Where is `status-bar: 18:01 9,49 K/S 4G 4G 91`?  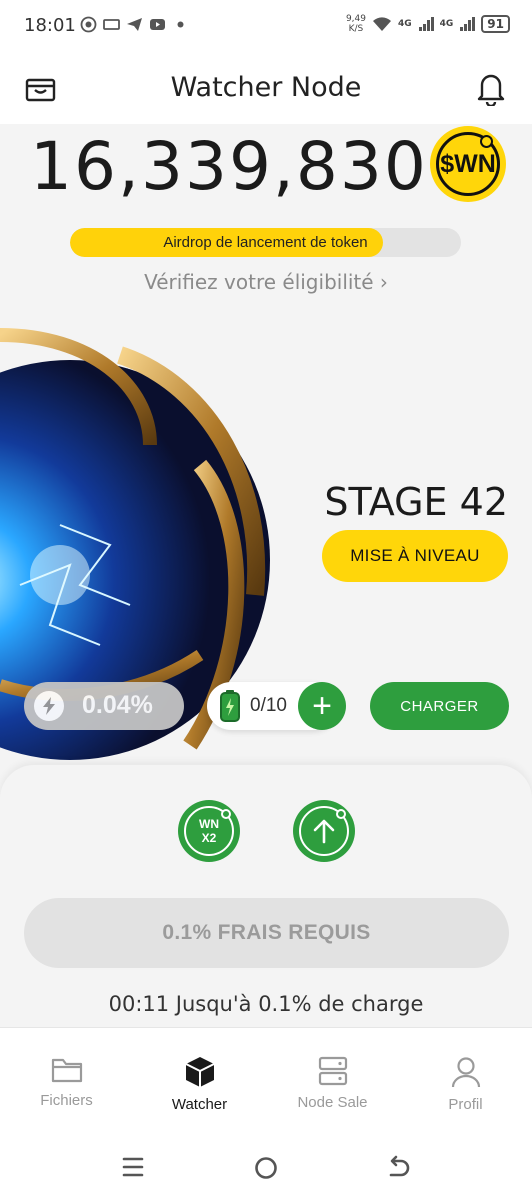 status-bar: 18:01 9,49 K/S 4G 4G 91 is located at coordinates (266, 27).